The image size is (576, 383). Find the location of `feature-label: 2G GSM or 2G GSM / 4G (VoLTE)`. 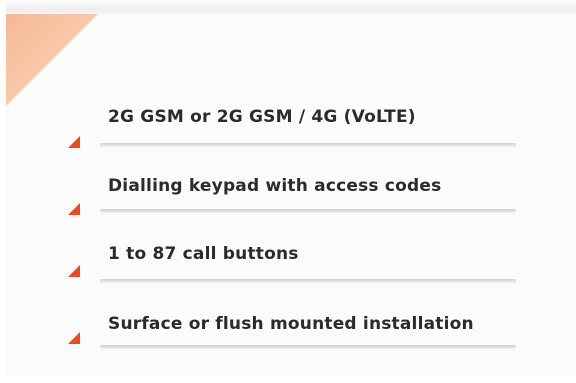

feature-label: 2G GSM or 2G GSM / 4G (VoLTE) is located at coordinates (262, 117).